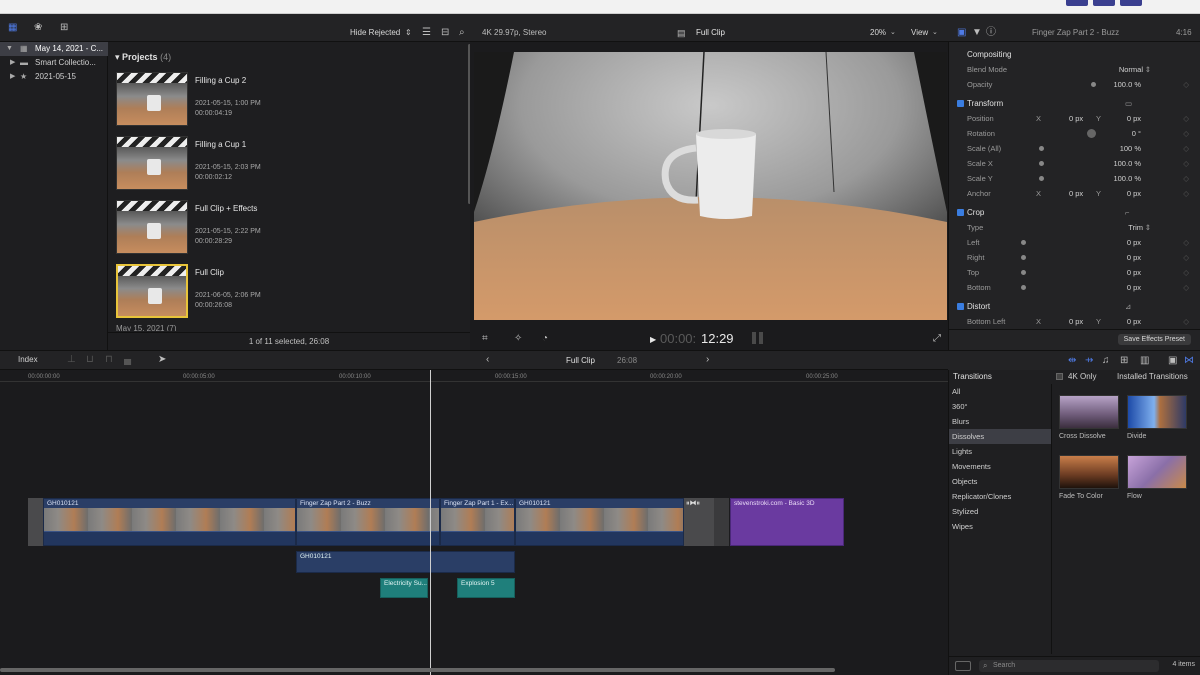  What do you see at coordinates (1106, 361) in the screenshot?
I see `solo-icon: ♫` at bounding box center [1106, 361].